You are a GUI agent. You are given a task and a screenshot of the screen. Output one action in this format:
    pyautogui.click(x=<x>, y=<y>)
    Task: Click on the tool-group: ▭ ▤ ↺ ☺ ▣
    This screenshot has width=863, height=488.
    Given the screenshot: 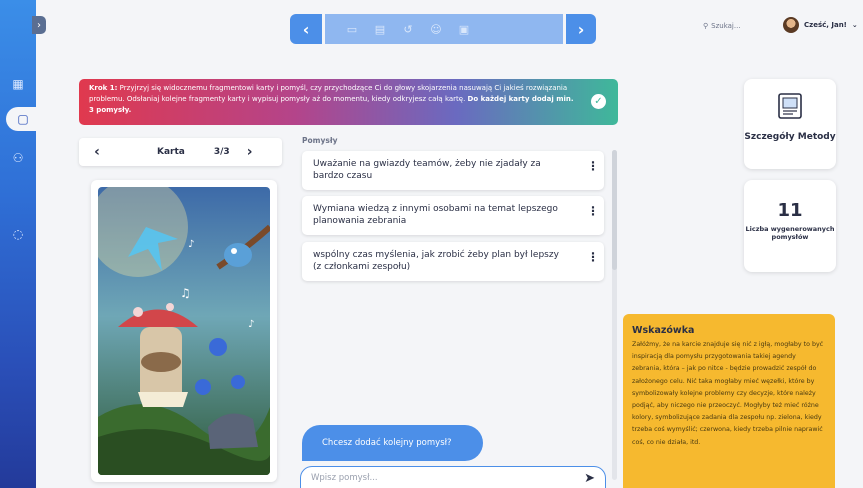 What is the action you would take?
    pyautogui.click(x=444, y=29)
    